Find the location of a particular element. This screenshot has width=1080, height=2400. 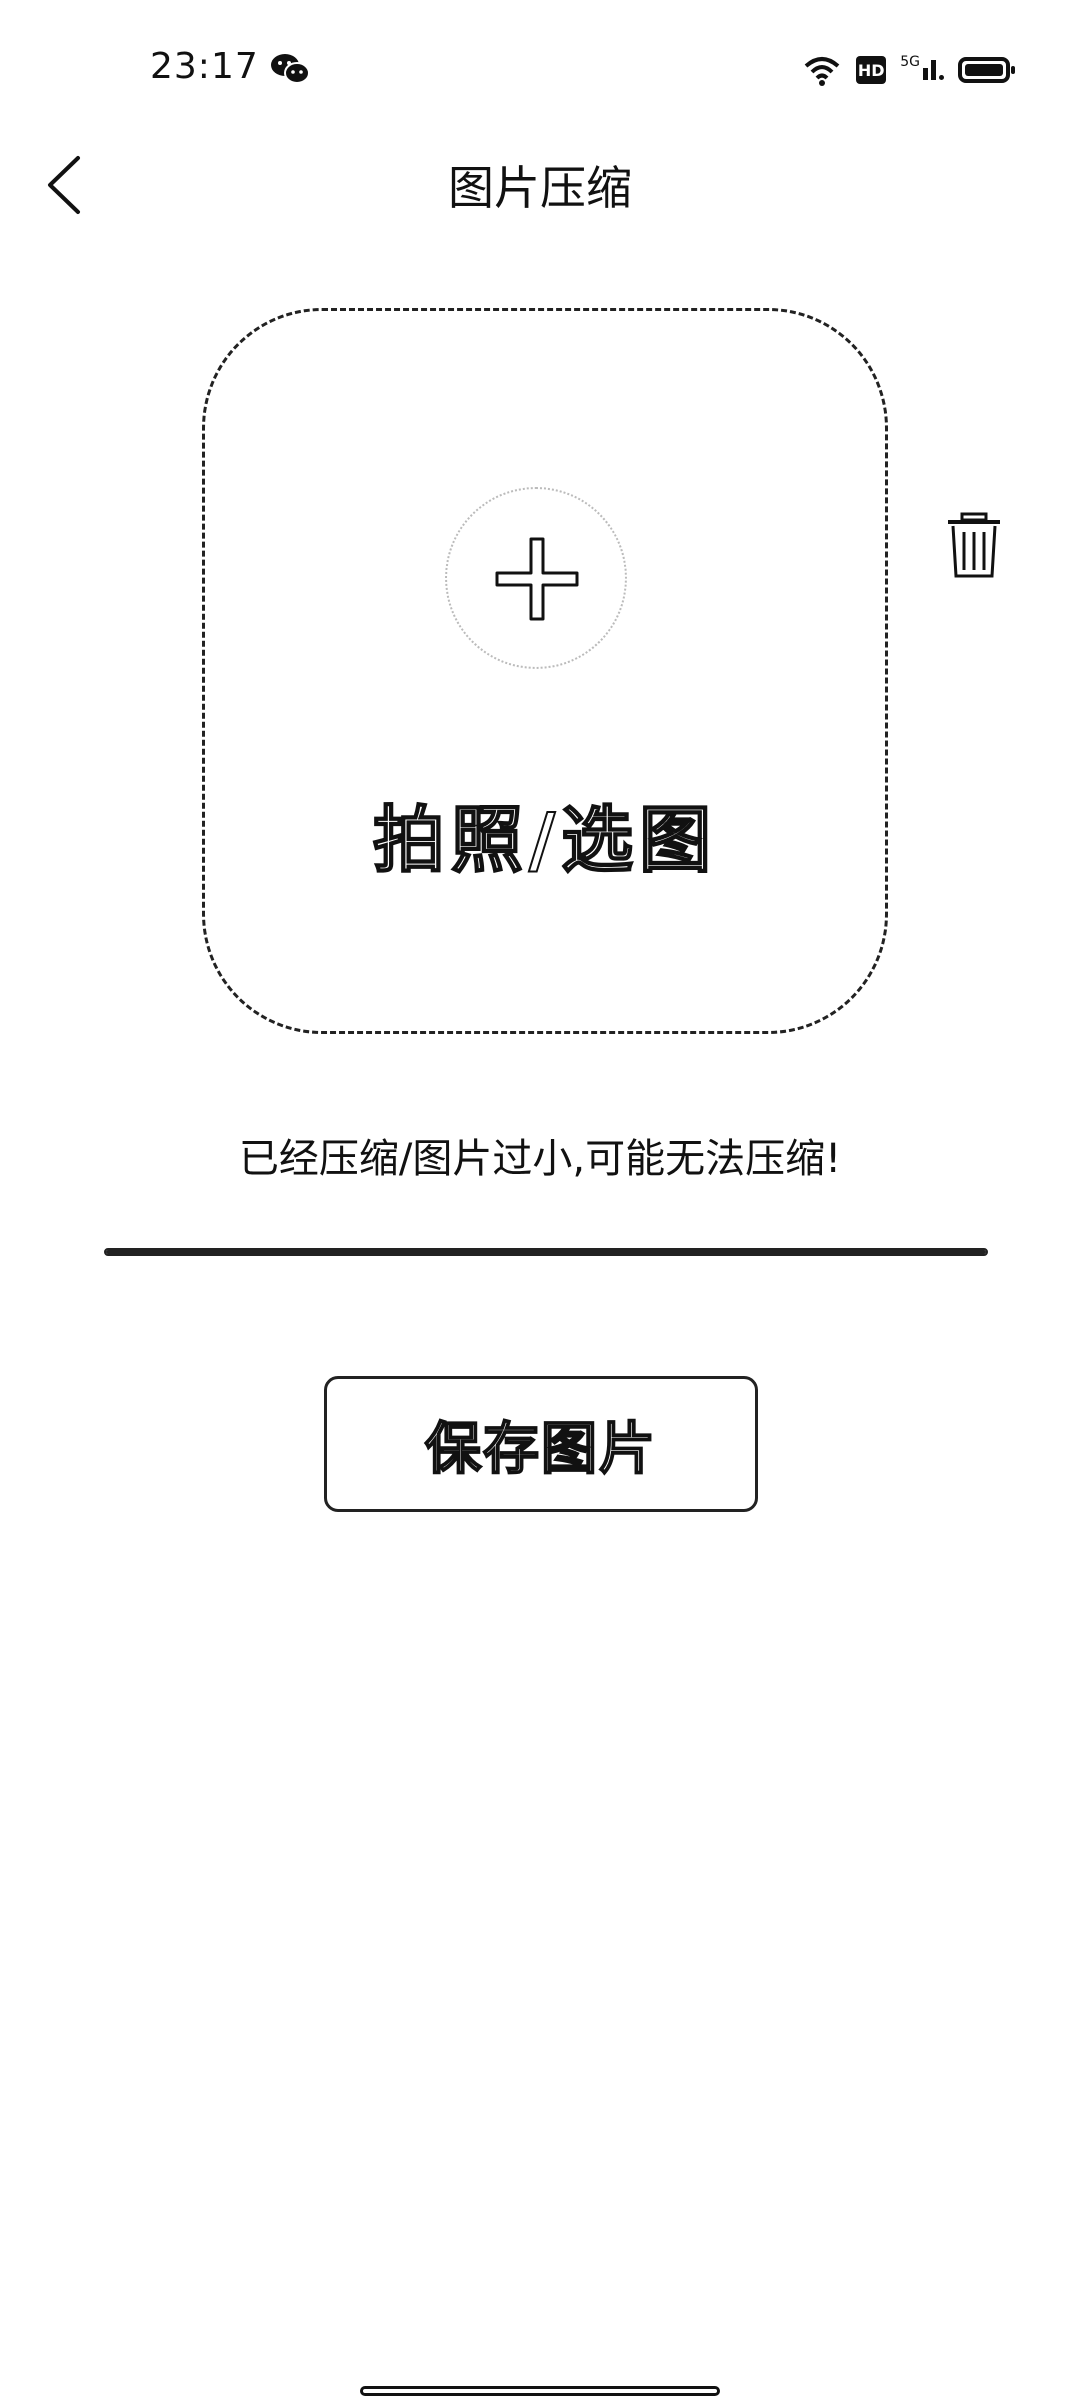

delete-image-button is located at coordinates (974, 546).